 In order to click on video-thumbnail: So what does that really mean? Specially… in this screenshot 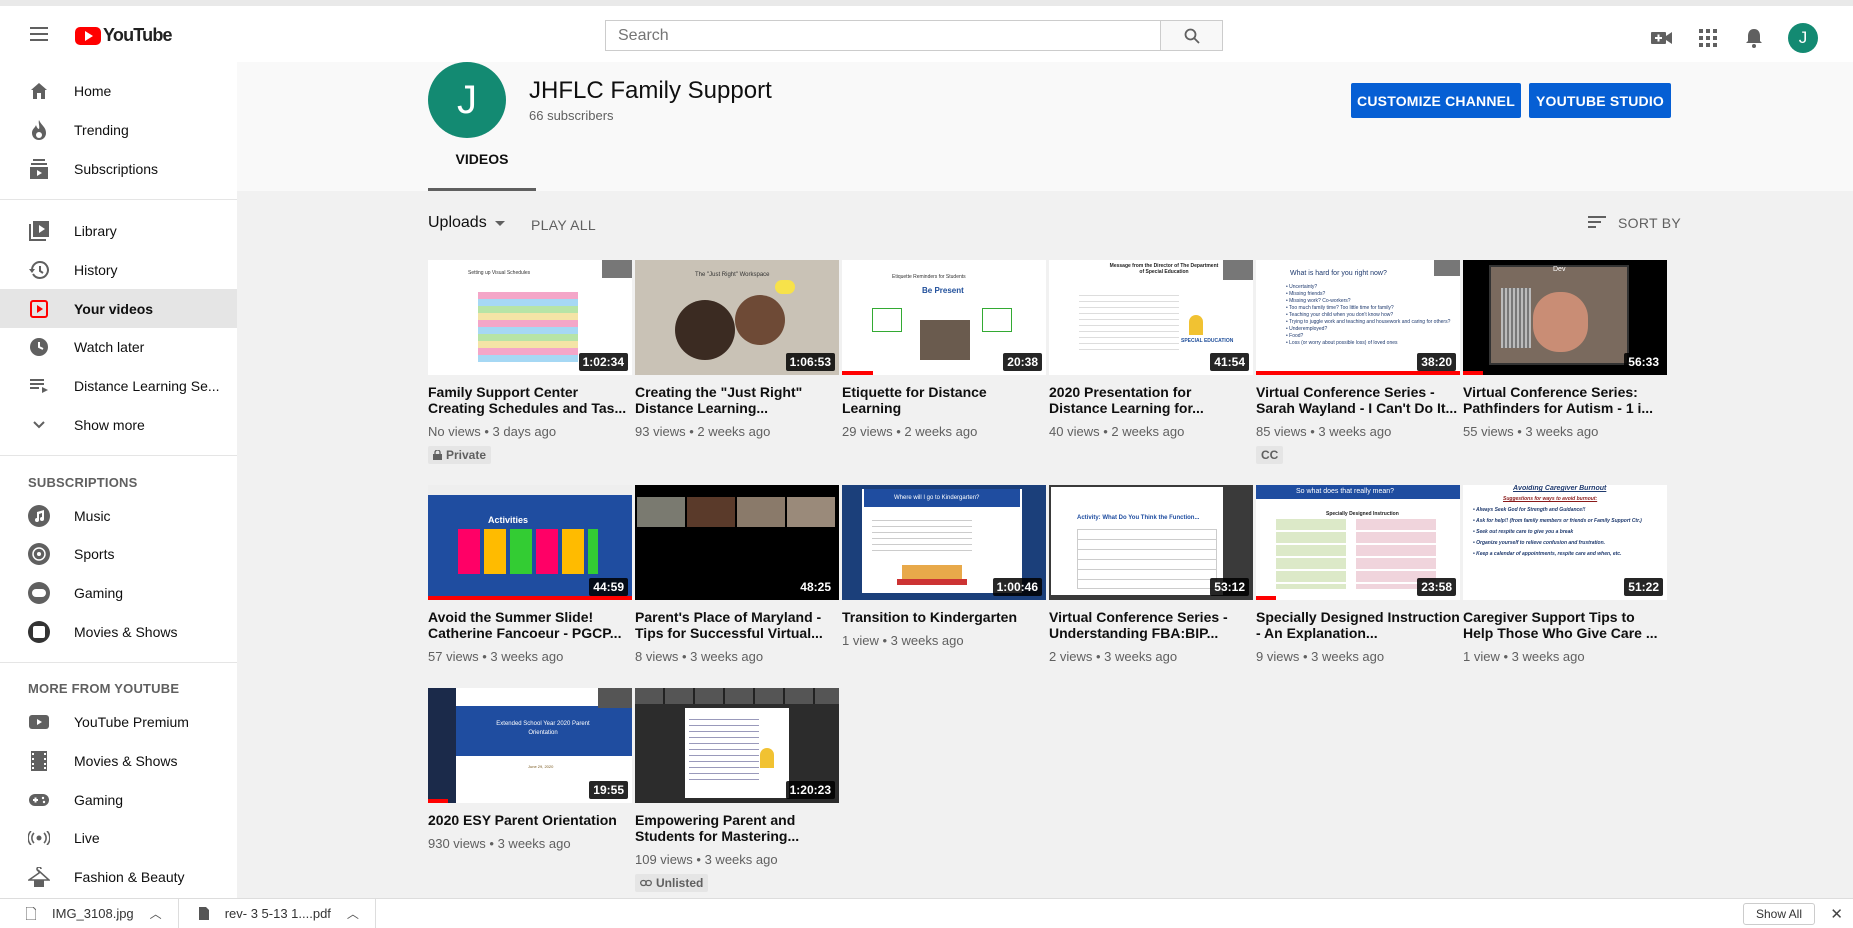, I will do `click(1358, 542)`.